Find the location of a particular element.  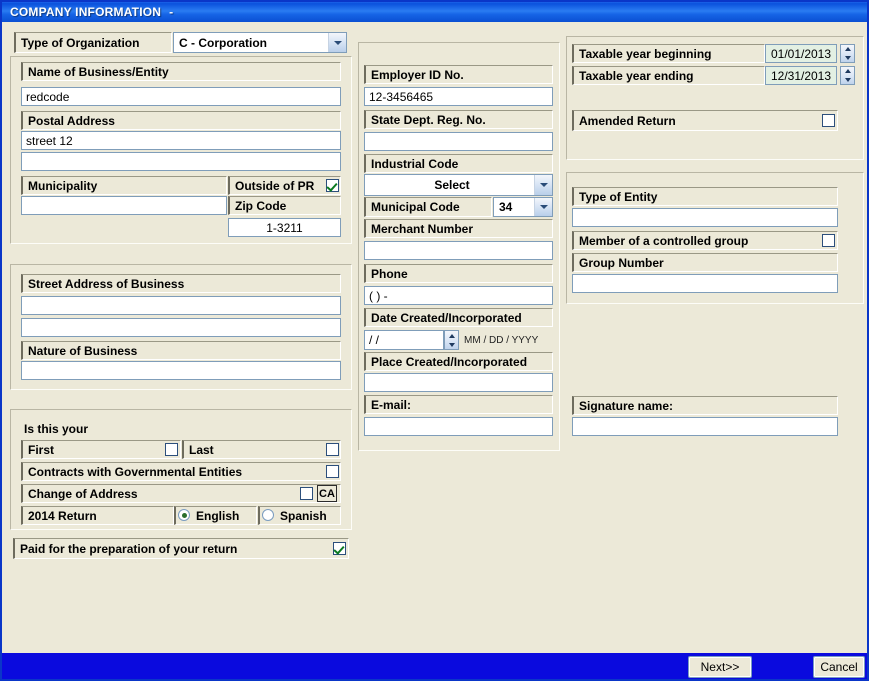

merchant-number-input is located at coordinates (458, 250).